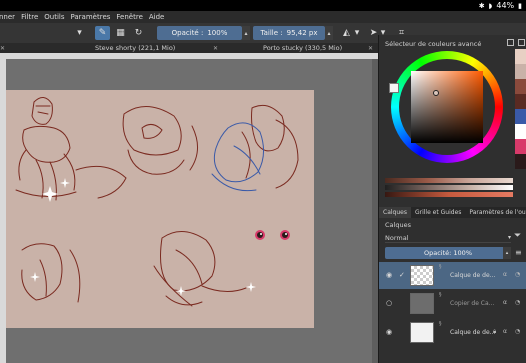  I want to click on layer-row: ◉ § Calque de de... 🔒︎ α ◔, so click(452, 332).